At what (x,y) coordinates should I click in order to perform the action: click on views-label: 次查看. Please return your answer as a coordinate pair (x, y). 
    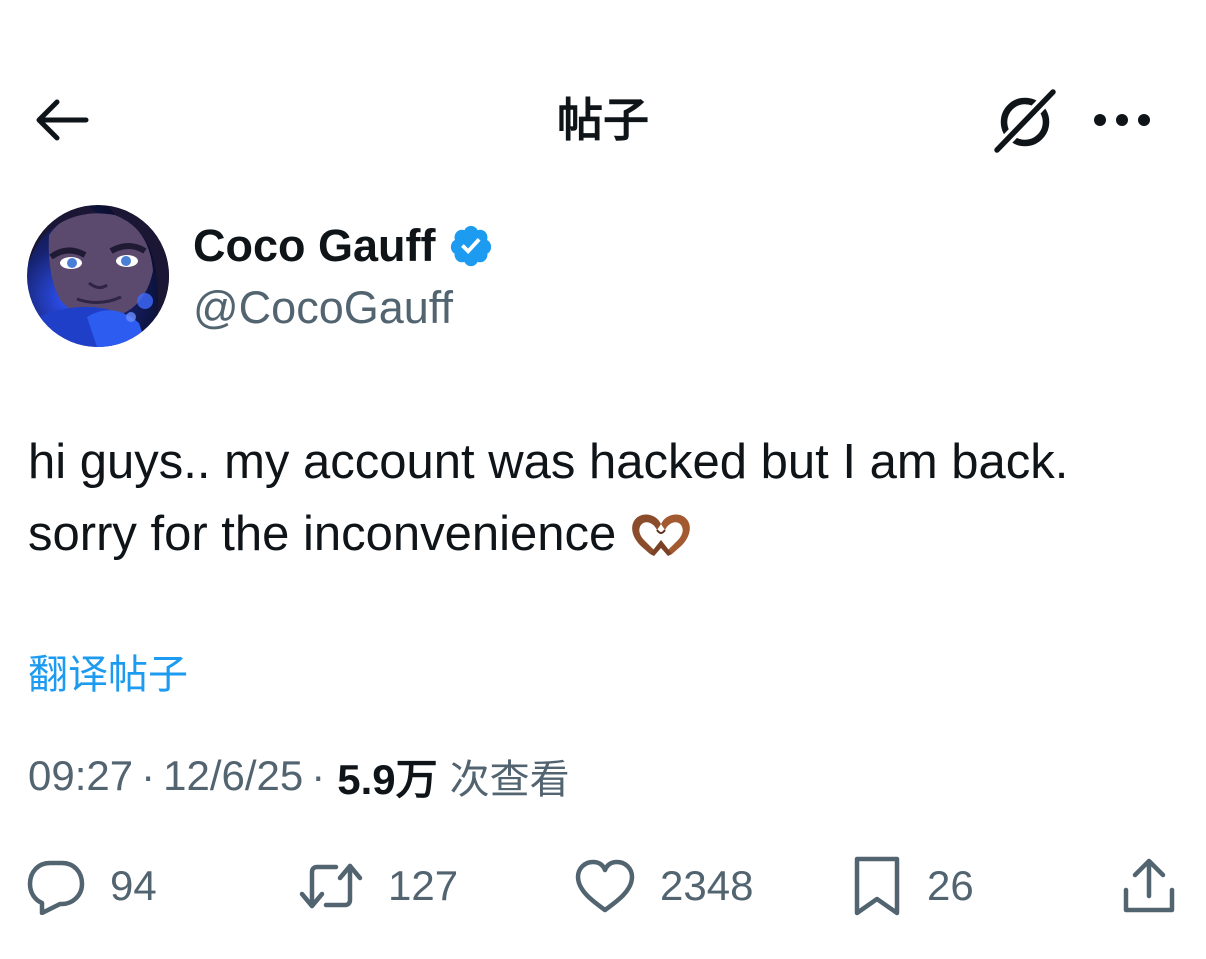
    Looking at the image, I should click on (509, 780).